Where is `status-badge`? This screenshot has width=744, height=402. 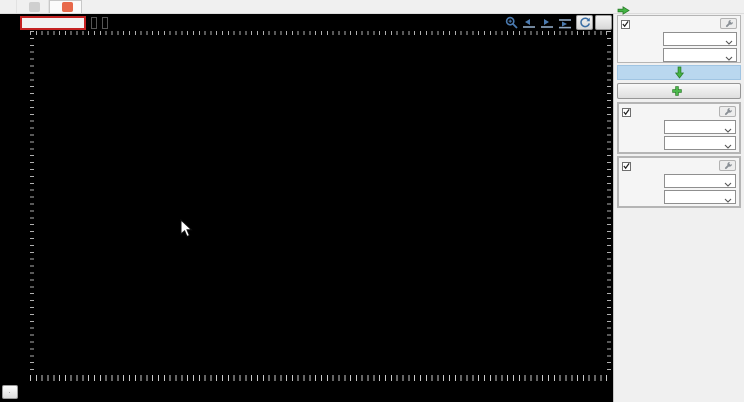
status-badge is located at coordinates (53, 22).